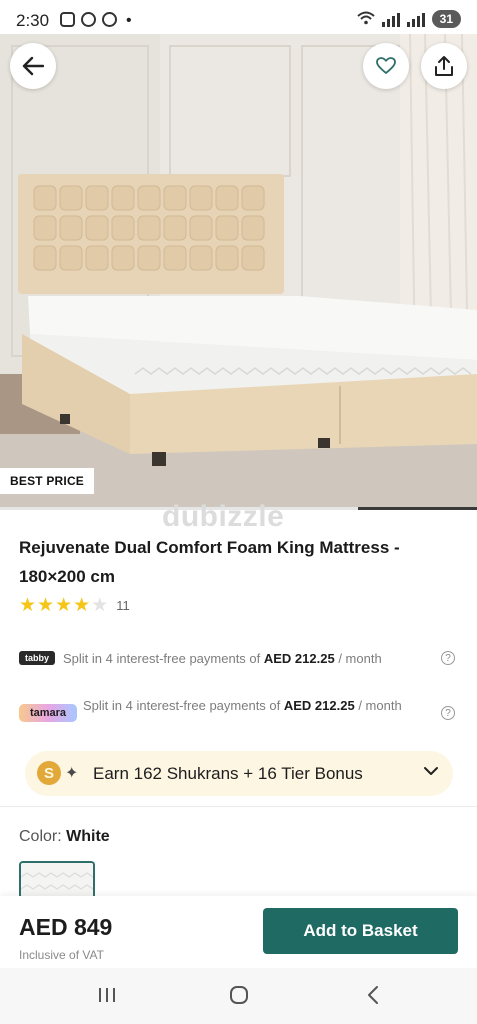  What do you see at coordinates (238, 932) in the screenshot?
I see `checkout-bar: AED 849 Inclusive of VAT Add to Basket` at bounding box center [238, 932].